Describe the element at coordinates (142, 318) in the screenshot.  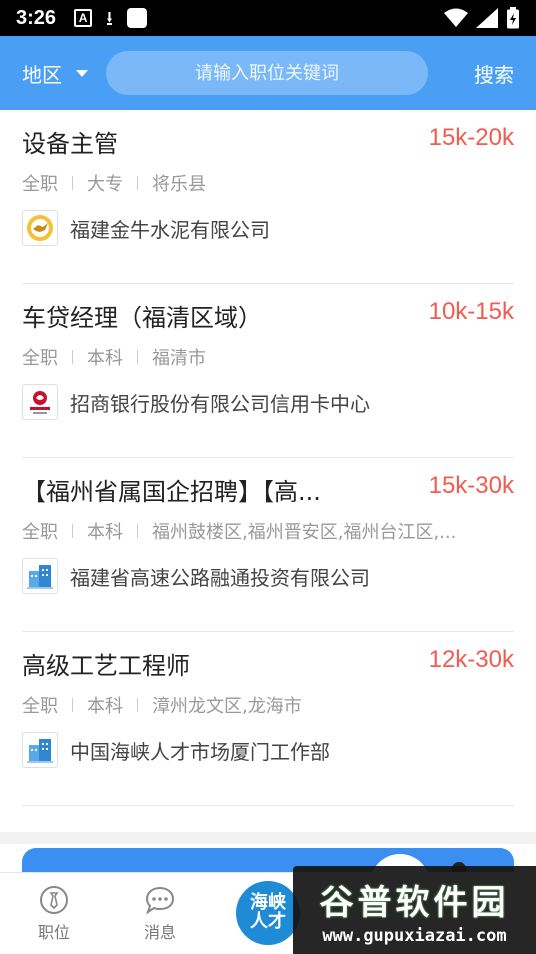
I see `job-title: 车贷经理（福清区域）` at that location.